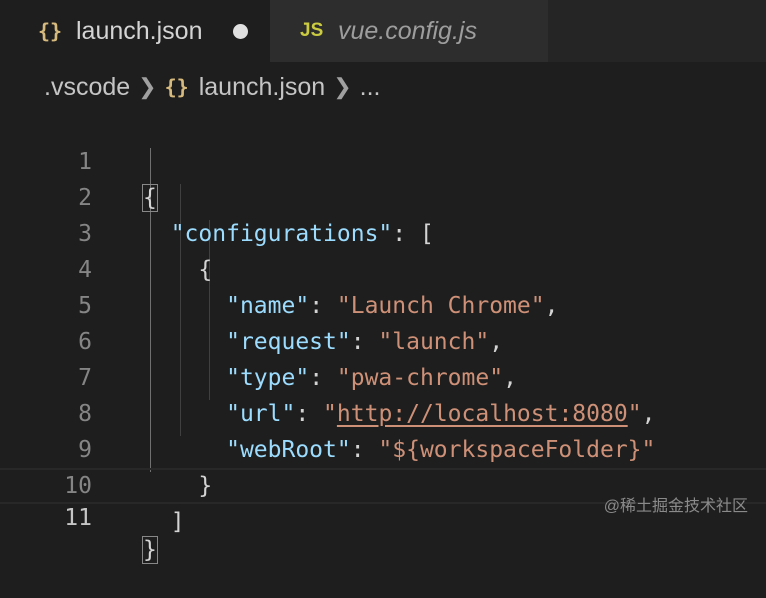  I want to click on tab-label: vue.config.js, so click(407, 30).